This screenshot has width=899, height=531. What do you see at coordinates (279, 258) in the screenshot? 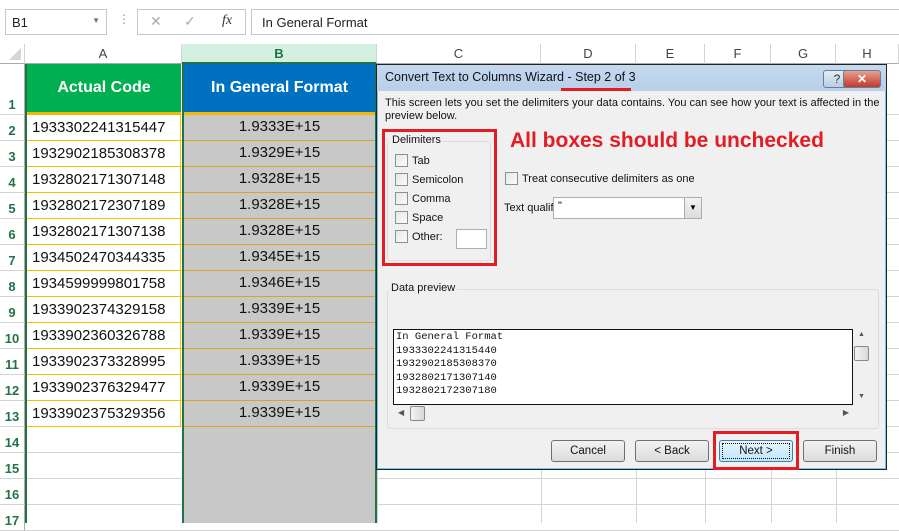
I see `cell-b7: 1.9345E+15` at bounding box center [279, 258].